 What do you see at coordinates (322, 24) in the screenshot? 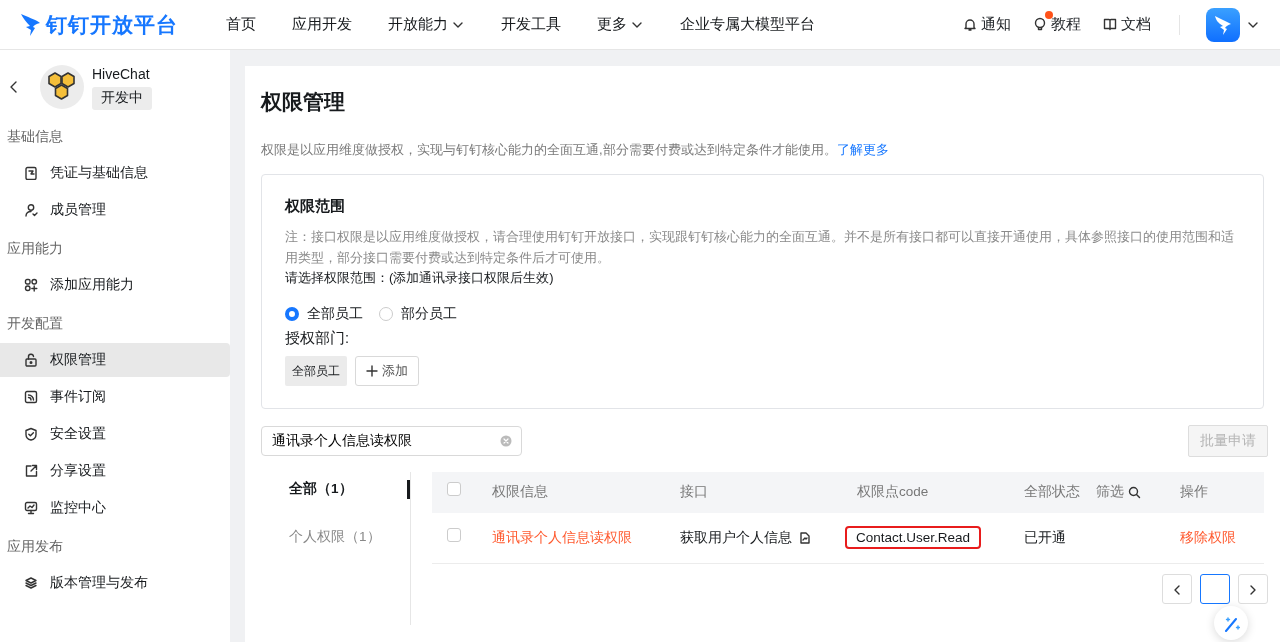
I see `nav-link: 应用开发` at bounding box center [322, 24].